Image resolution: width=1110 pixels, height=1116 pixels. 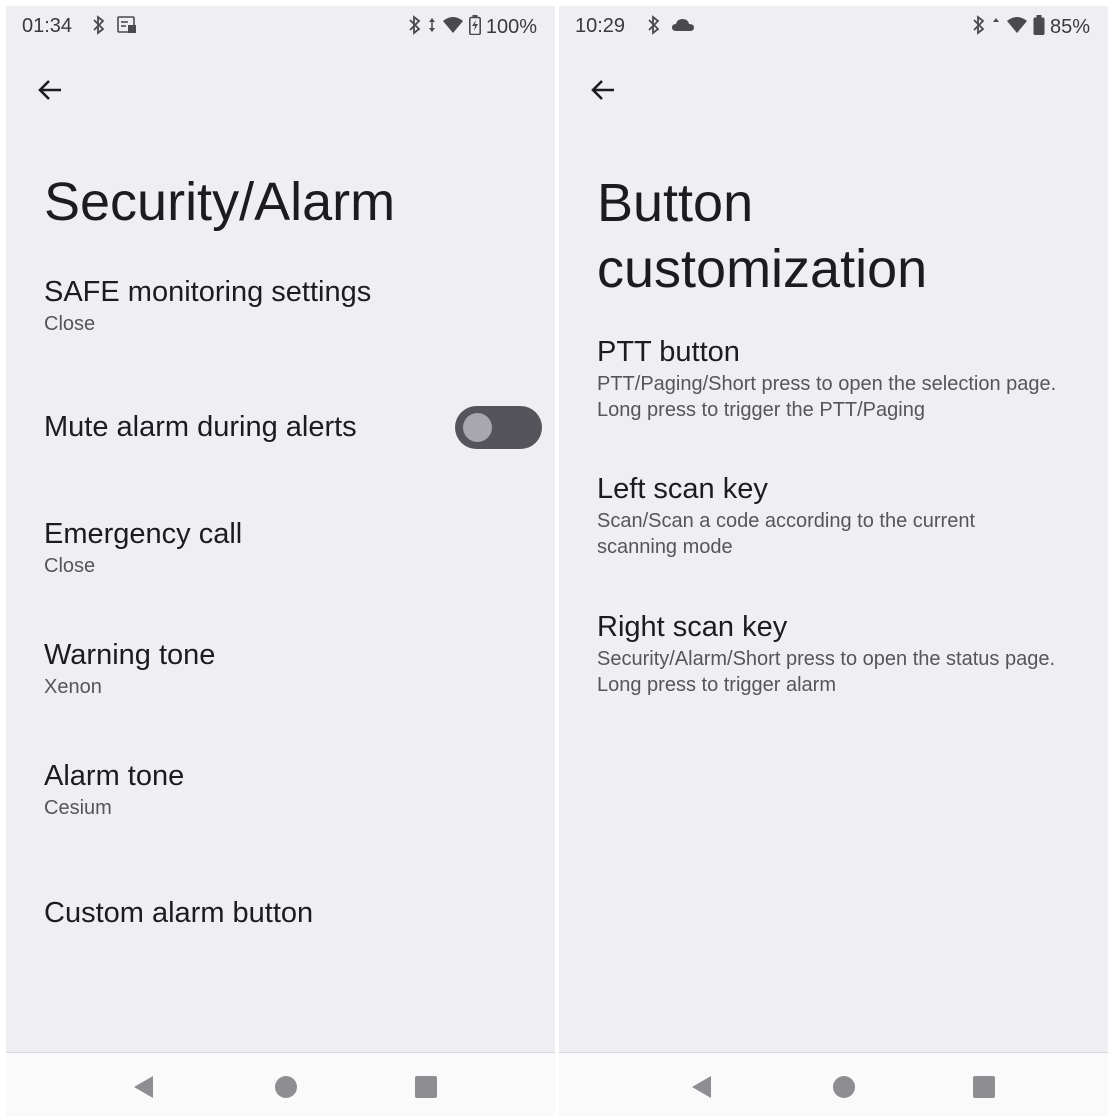 What do you see at coordinates (289, 789) in the screenshot?
I see `alarm-tone-item: Alarm tone Cesium` at bounding box center [289, 789].